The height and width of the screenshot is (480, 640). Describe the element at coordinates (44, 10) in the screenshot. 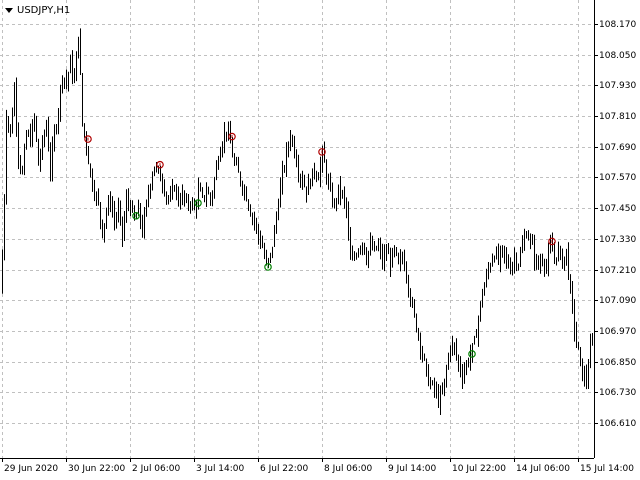

I see `symbol-title: USDJPY,H1` at that location.